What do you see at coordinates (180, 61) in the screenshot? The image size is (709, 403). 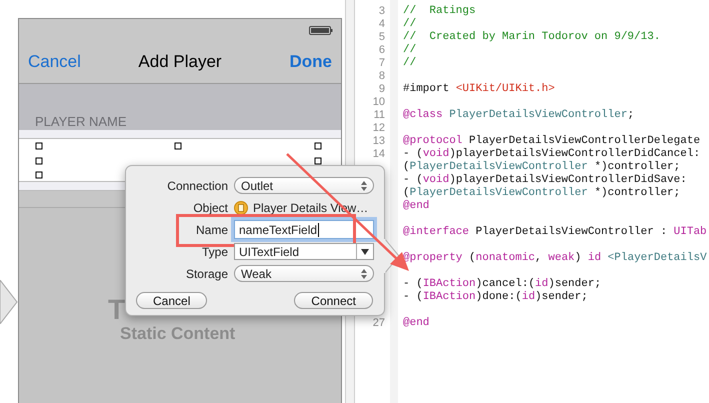 I see `nav-title: Add Player` at bounding box center [180, 61].